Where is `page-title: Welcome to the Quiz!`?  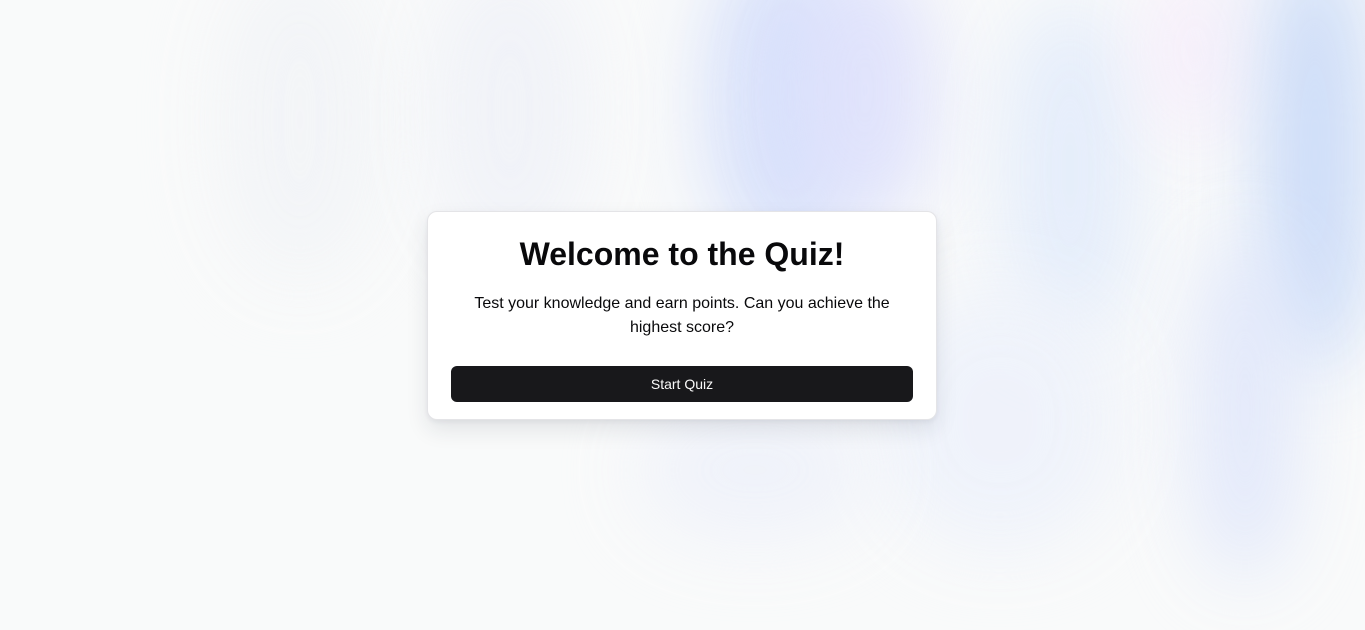 page-title: Welcome to the Quiz! is located at coordinates (682, 254).